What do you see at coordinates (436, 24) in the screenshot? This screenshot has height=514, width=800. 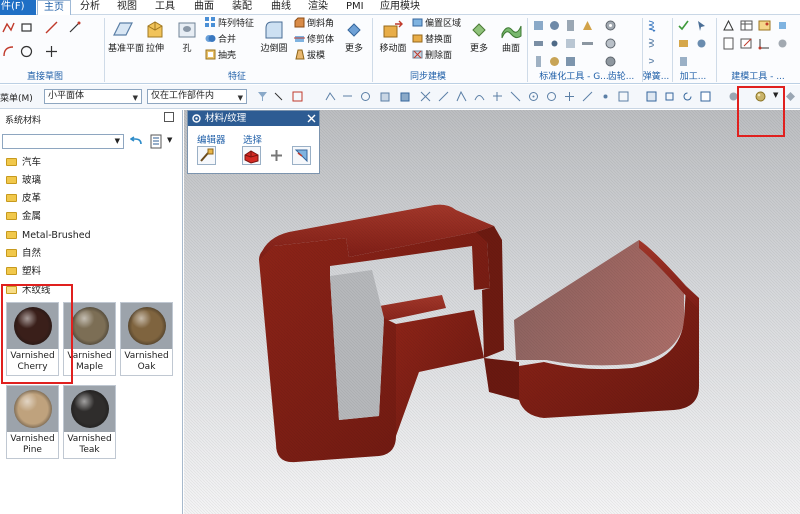 I see `offset-region-button: 偏置区域` at bounding box center [436, 24].